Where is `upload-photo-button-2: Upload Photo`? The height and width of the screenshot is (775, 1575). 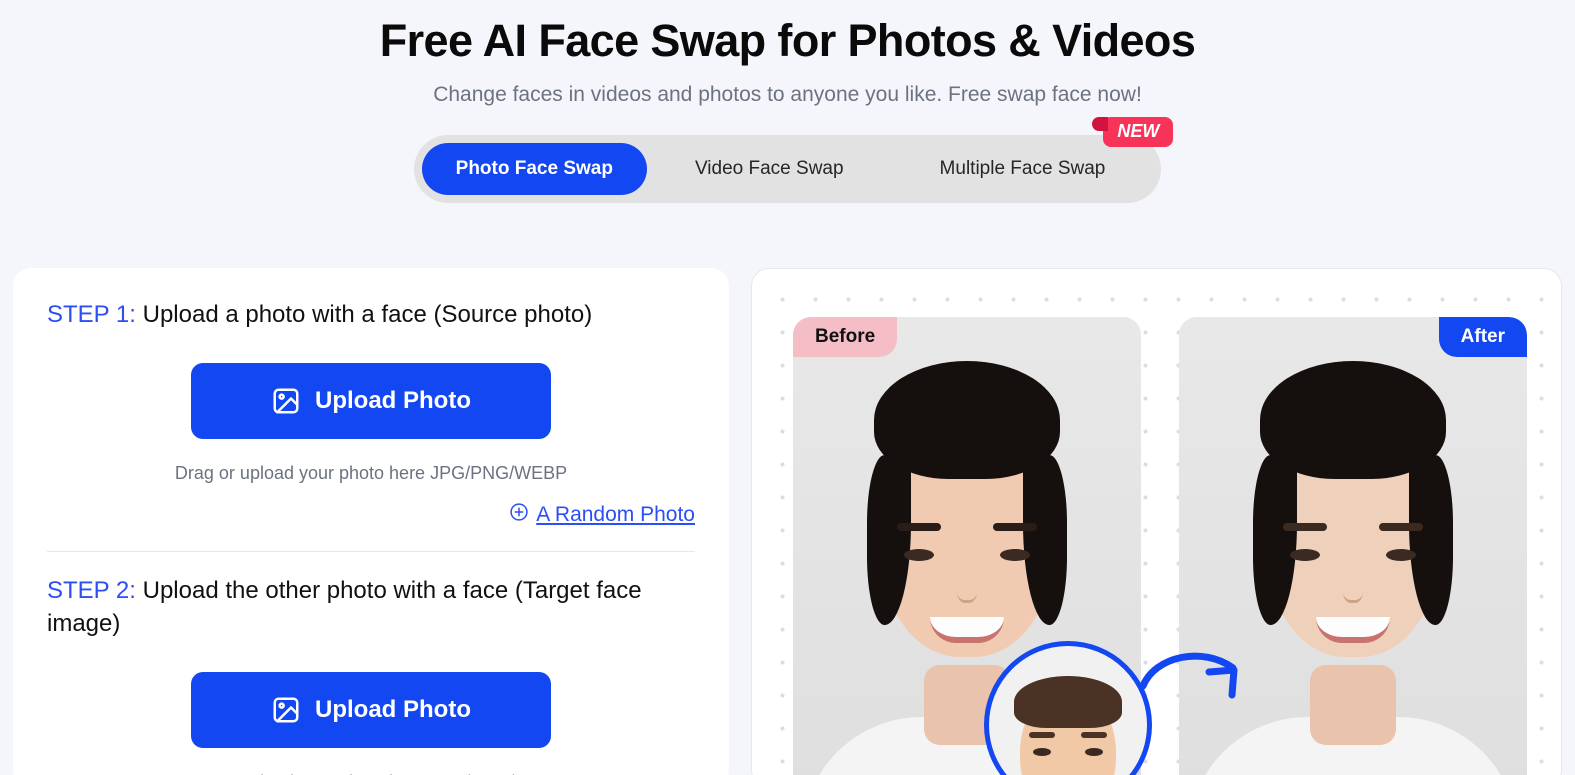
upload-photo-button-2: Upload Photo is located at coordinates (371, 710).